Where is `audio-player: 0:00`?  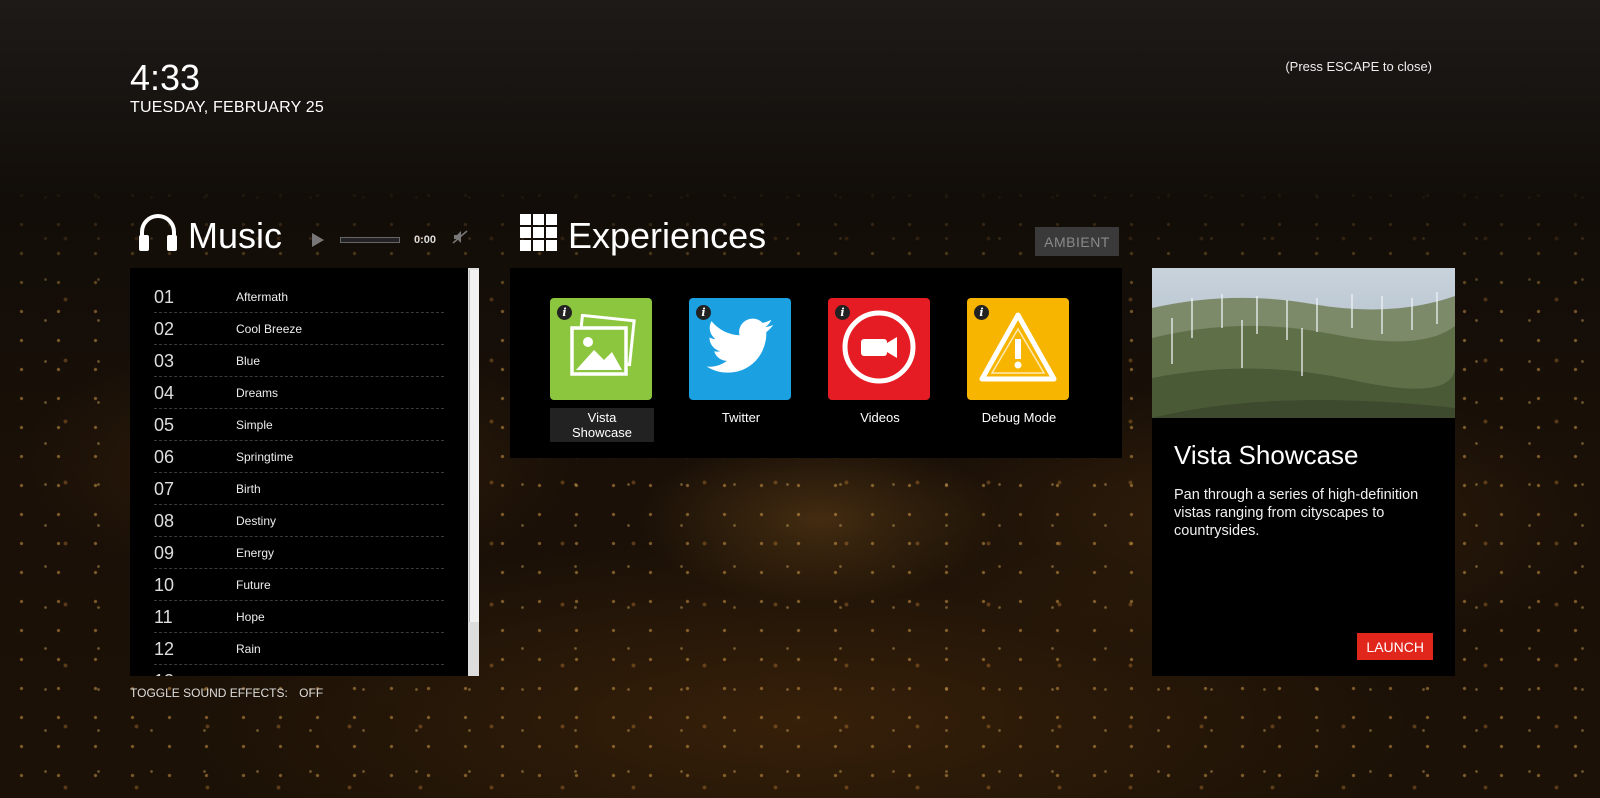
audio-player: 0:00 is located at coordinates (390, 239).